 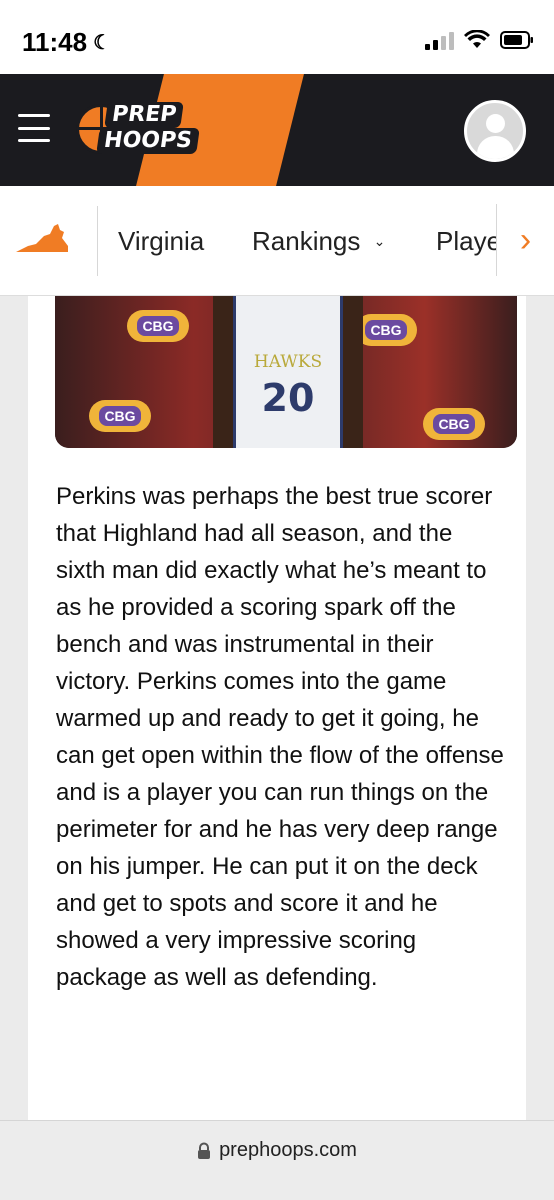 I want to click on wifi-icon, so click(x=477, y=39).